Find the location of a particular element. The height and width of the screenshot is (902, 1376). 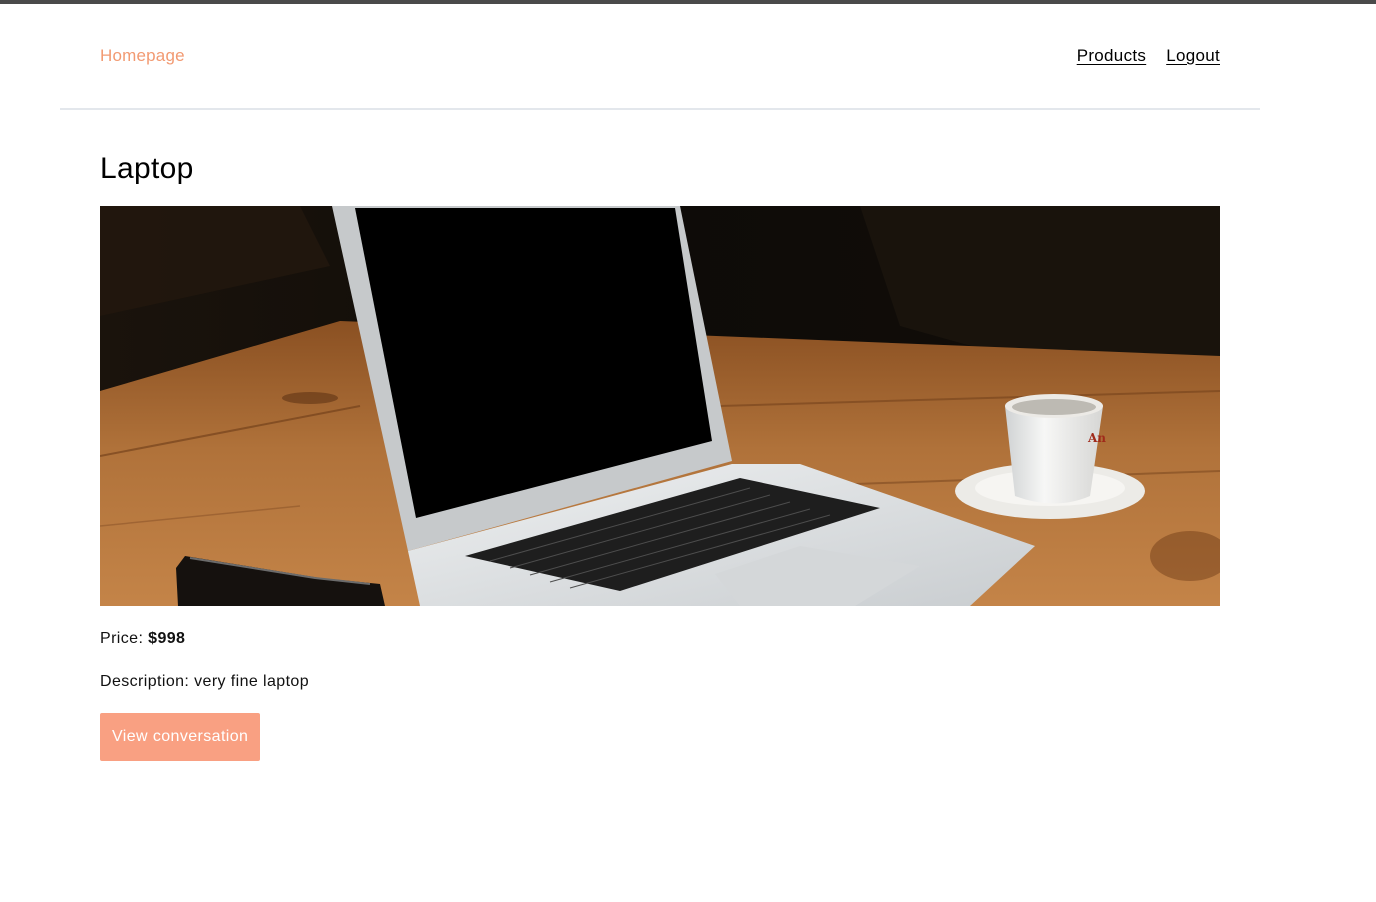

description-value: very fine laptop is located at coordinates (252, 681).